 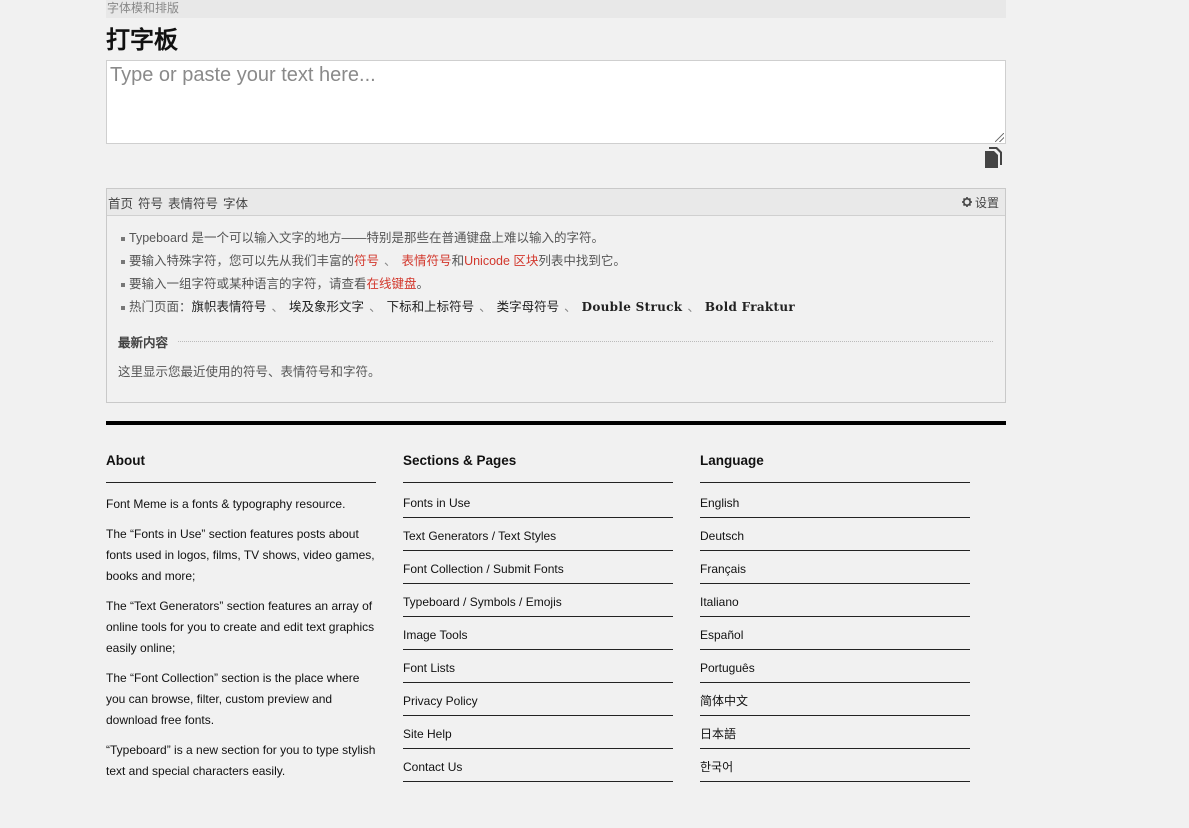 I want to click on language-title: Language, so click(x=835, y=467).